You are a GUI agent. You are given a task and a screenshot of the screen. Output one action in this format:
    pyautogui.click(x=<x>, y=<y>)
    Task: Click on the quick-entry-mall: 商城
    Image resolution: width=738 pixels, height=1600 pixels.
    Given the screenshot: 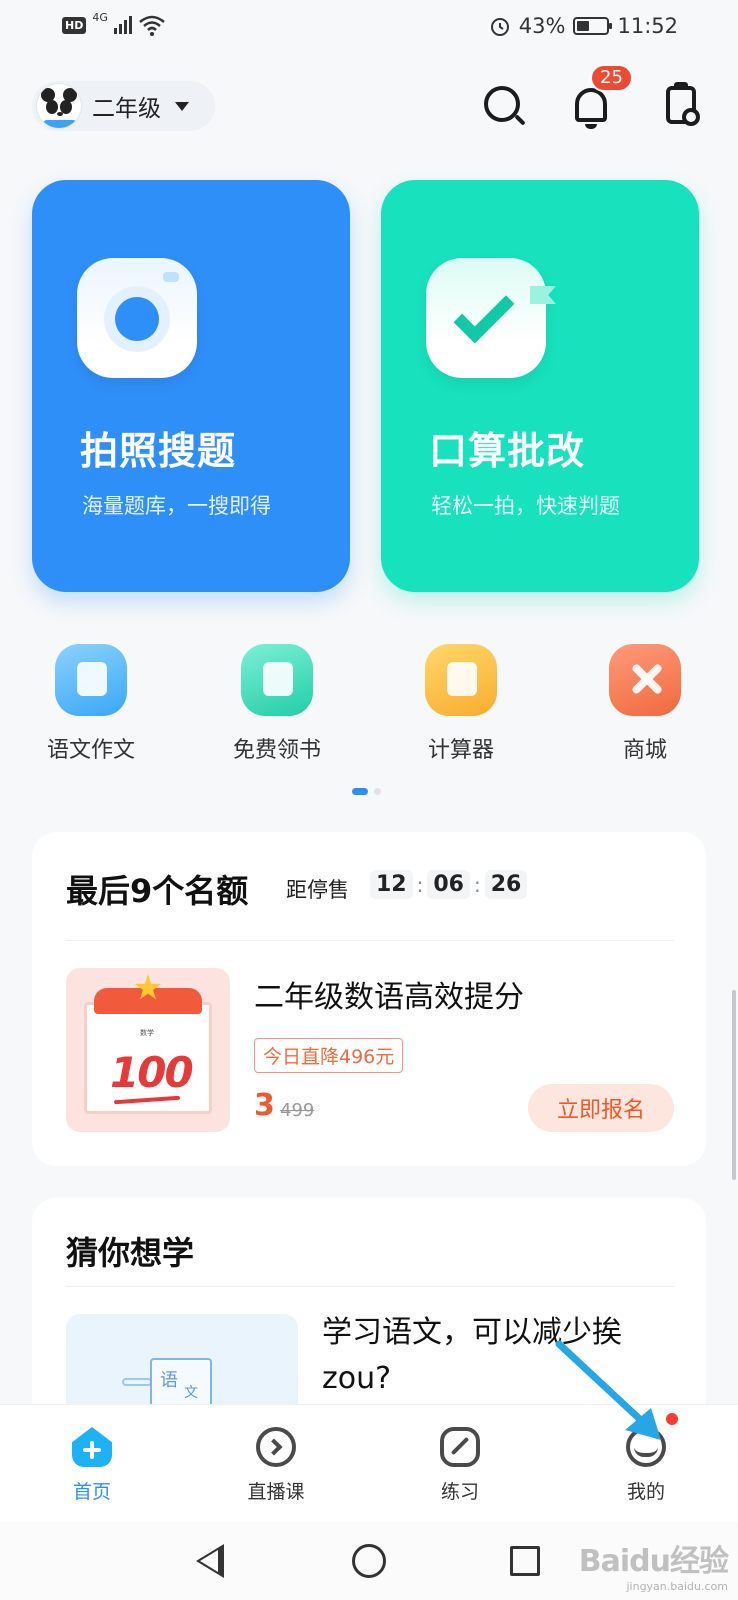 What is the action you would take?
    pyautogui.click(x=645, y=704)
    